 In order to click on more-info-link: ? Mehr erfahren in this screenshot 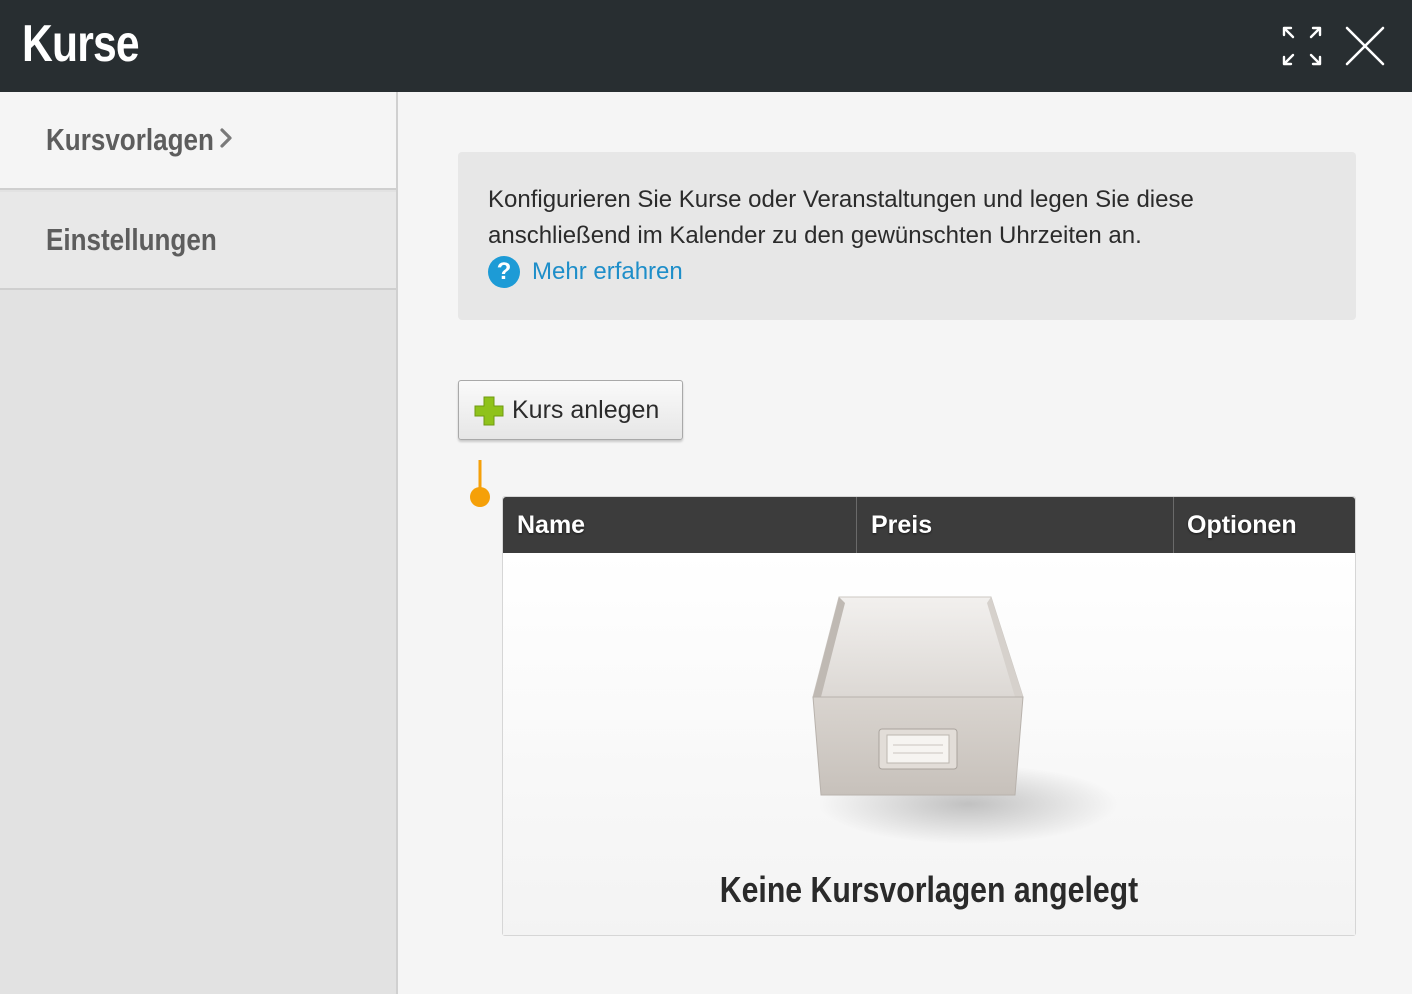, I will do `click(585, 272)`.